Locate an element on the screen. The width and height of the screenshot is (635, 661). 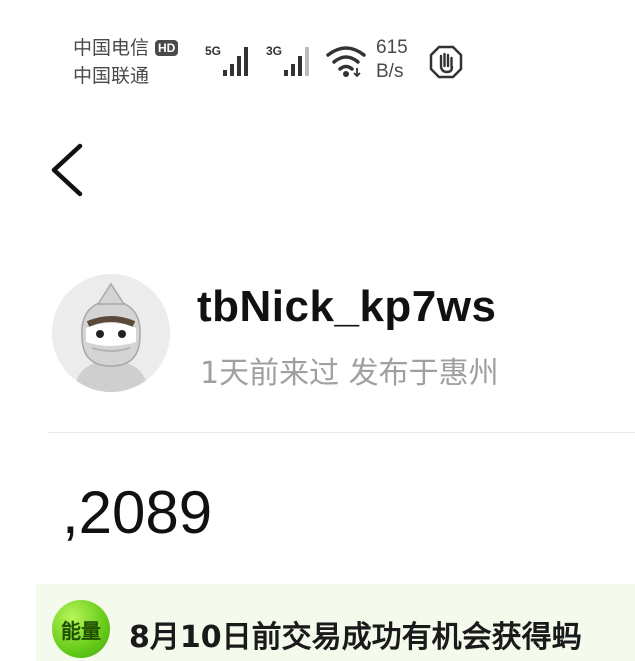
avatar-ninja-icon is located at coordinates (111, 333).